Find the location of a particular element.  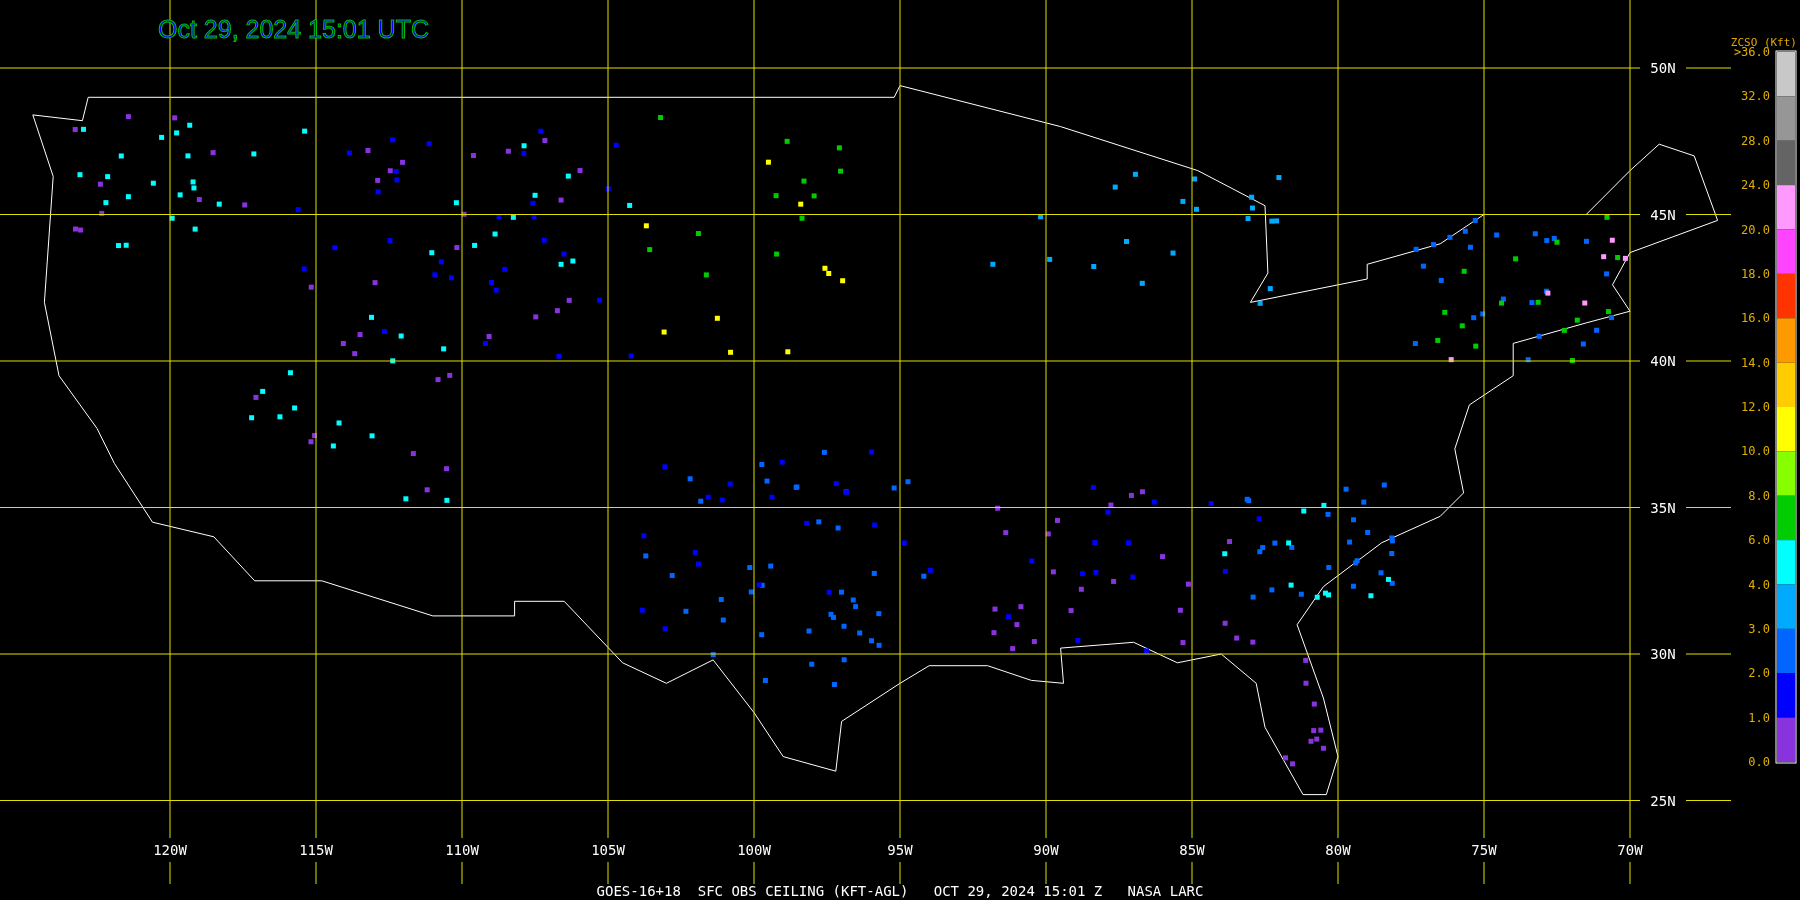

longitude-label: 100W is located at coordinates (754, 850).